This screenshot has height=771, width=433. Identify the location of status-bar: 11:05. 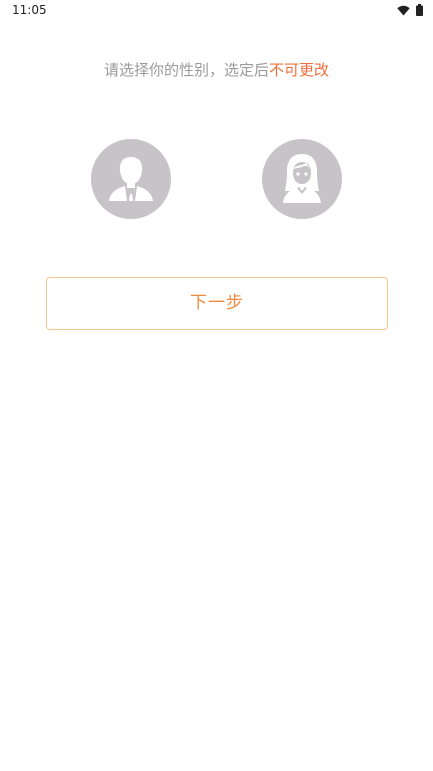
(216, 11).